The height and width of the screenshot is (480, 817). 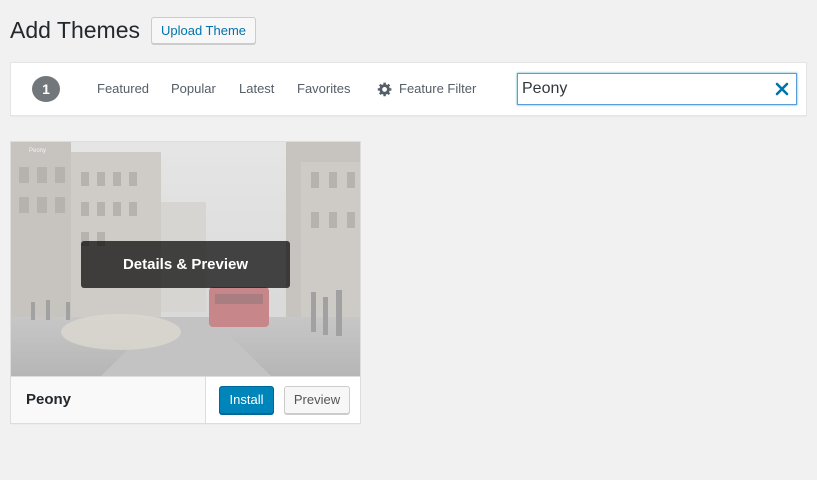 I want to click on tab-featured: Featured, so click(x=123, y=89).